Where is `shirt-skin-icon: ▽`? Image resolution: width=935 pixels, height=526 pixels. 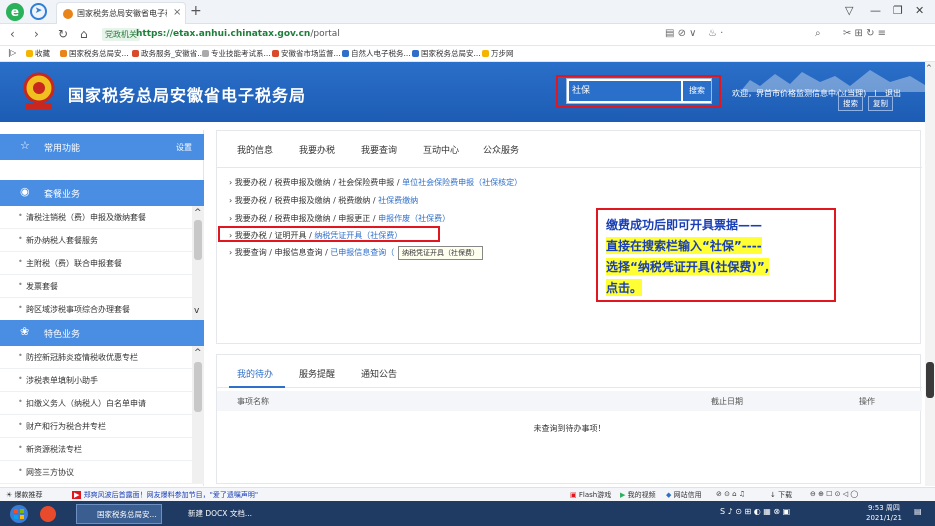 shirt-skin-icon: ▽ is located at coordinates (849, 10).